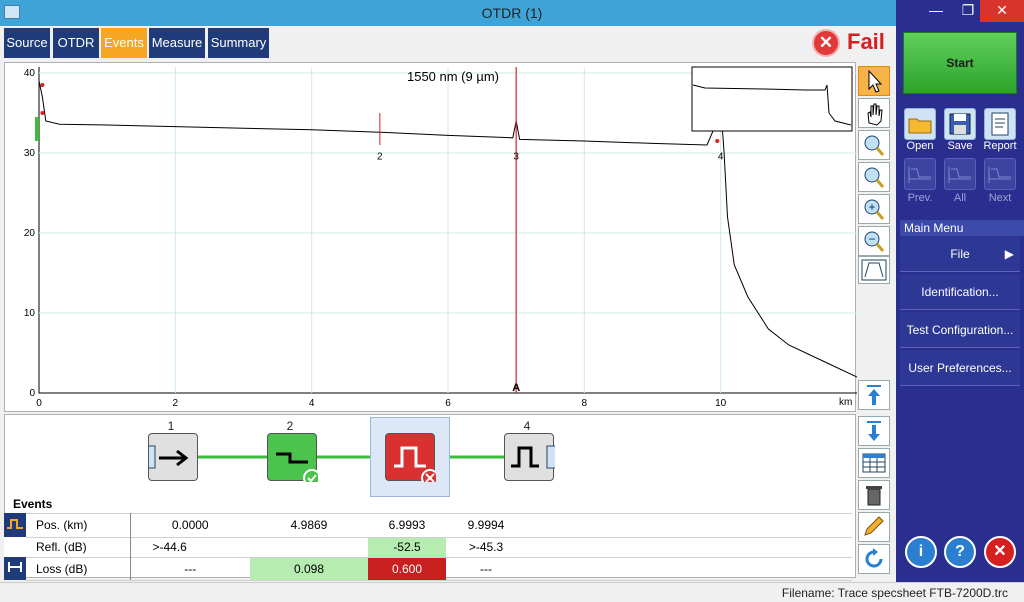  Describe the element at coordinates (177, 43) in the screenshot. I see `tab-measure: Measure` at that location.